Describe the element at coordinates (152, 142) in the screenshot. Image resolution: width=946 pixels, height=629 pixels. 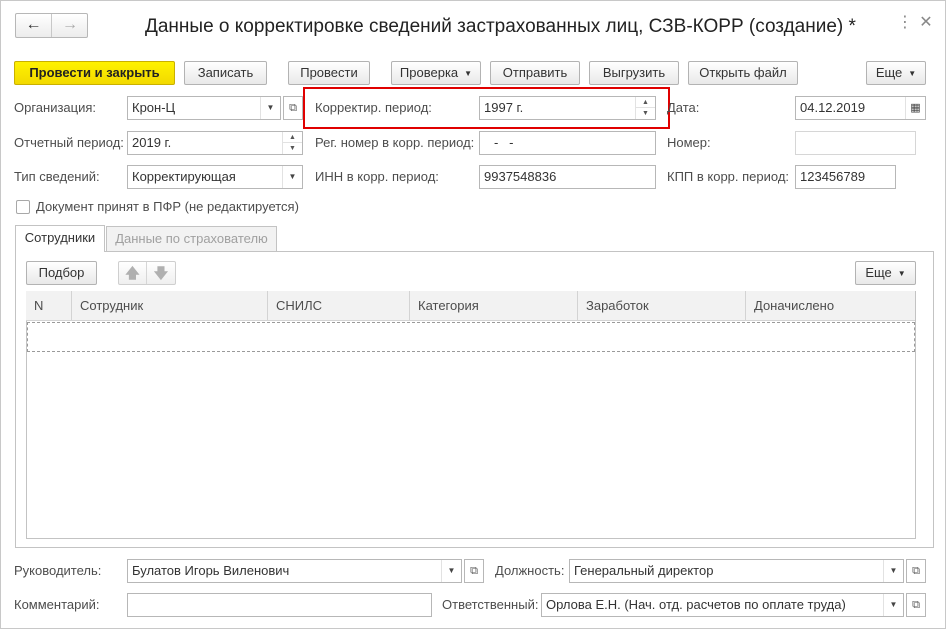
I see `period-value: 2019 г.` at that location.